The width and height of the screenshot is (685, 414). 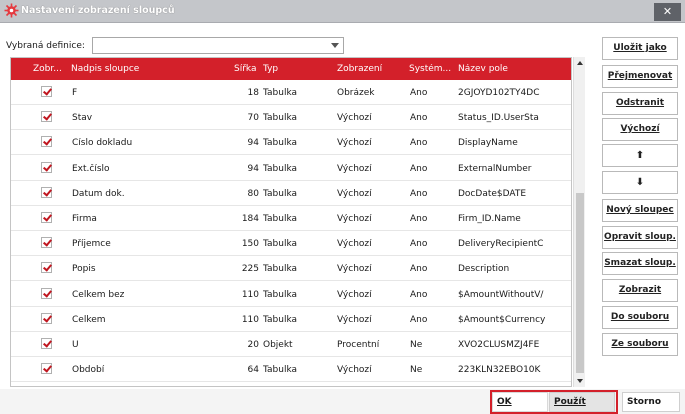 What do you see at coordinates (489, 219) in the screenshot?
I see `column-field-cell: Firm_ID.Name` at bounding box center [489, 219].